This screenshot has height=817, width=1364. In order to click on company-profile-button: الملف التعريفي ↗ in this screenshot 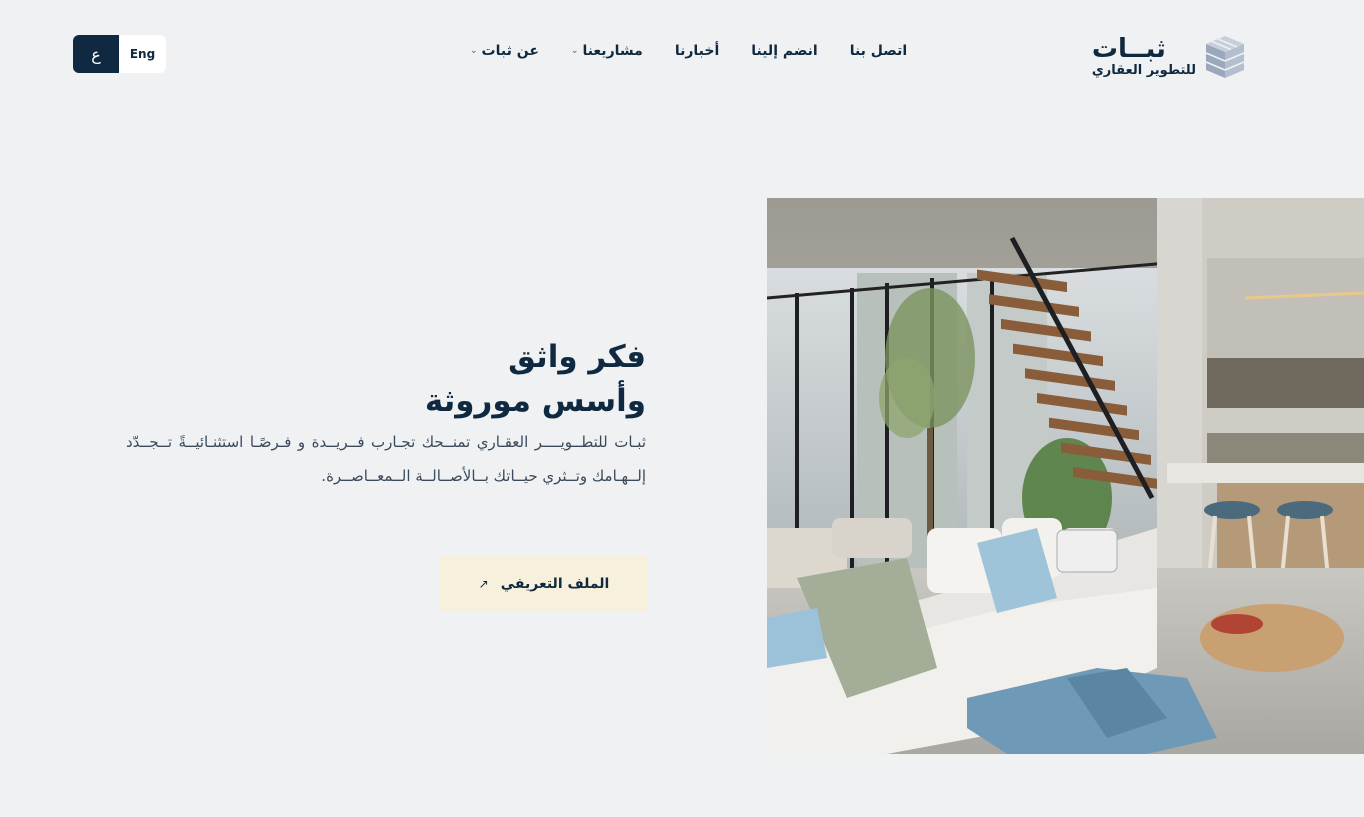, I will do `click(544, 584)`.